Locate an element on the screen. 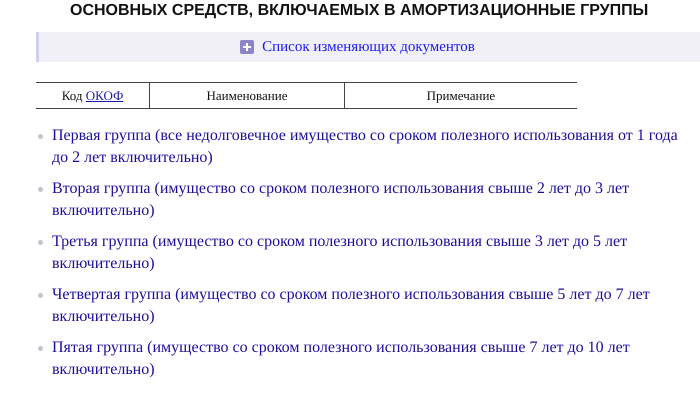  group-item: Вторая группа (имущество со сроком полезного использования свыше 2 лет до 3 лет включительно) is located at coordinates (370, 200).